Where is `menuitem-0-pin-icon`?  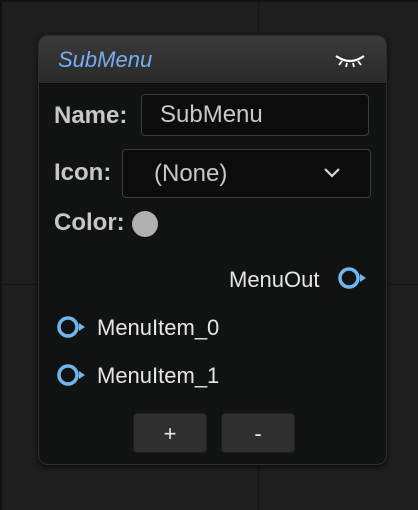 menuitem-0-pin-icon is located at coordinates (72, 327).